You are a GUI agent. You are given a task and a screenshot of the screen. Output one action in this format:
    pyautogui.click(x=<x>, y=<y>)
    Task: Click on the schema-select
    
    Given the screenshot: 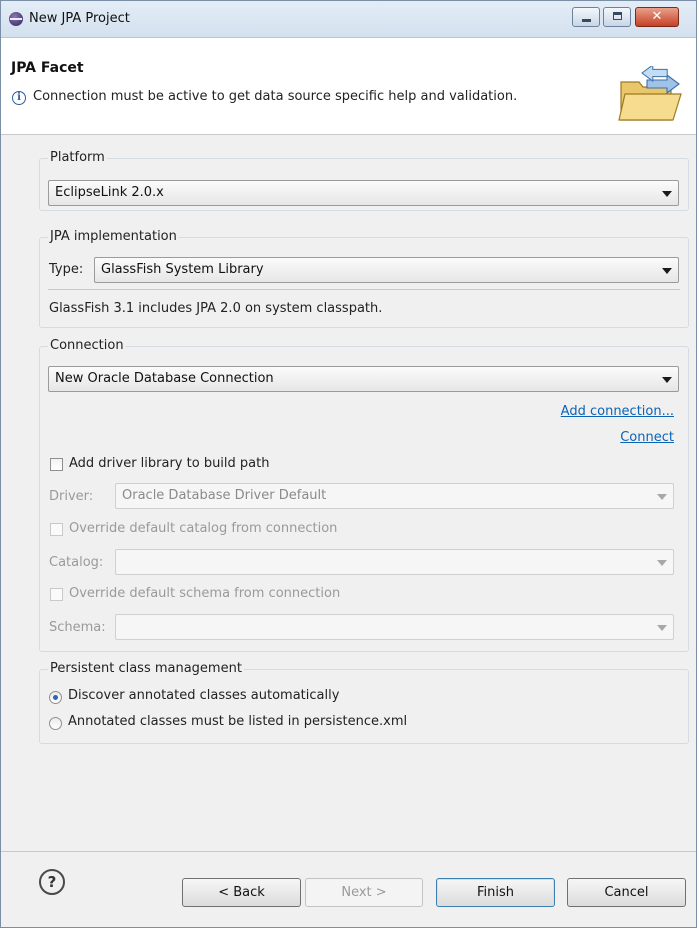 What is the action you would take?
    pyautogui.click(x=394, y=627)
    